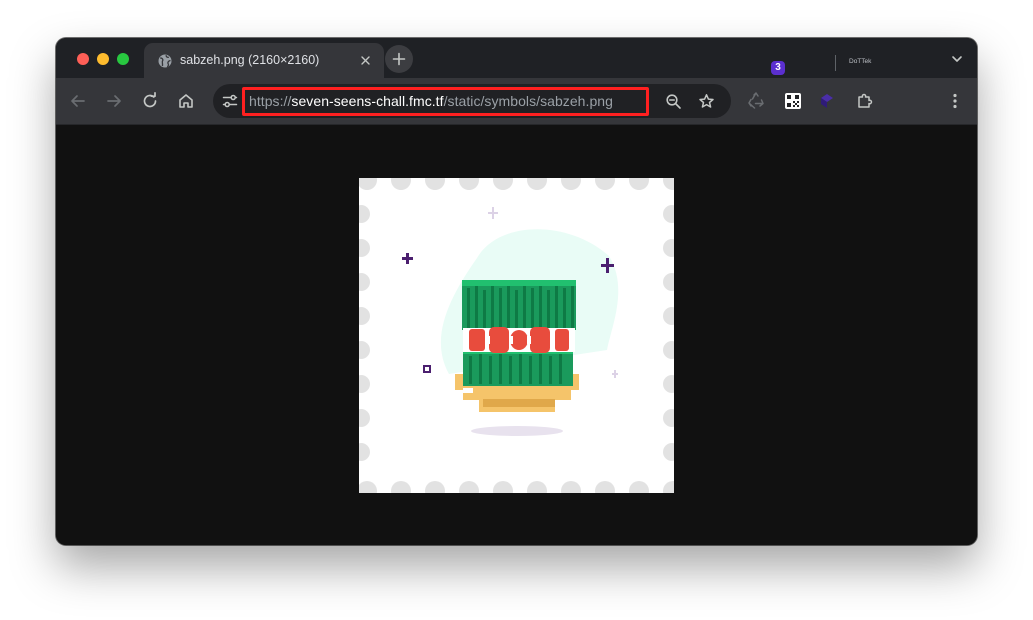 Image resolution: width=1033 pixels, height=620 pixels. Describe the element at coordinates (516, 58) in the screenshot. I see `tab-strip: sabzeh.png (2160×2160)` at that location.